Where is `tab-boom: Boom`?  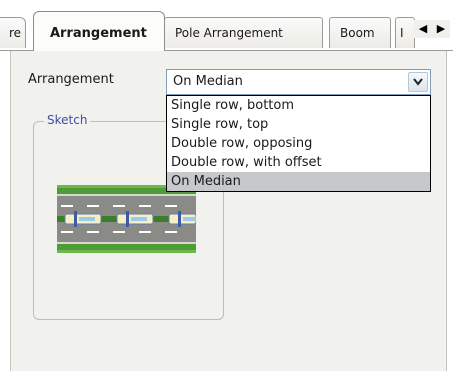
tab-boom: Boom is located at coordinates (360, 32).